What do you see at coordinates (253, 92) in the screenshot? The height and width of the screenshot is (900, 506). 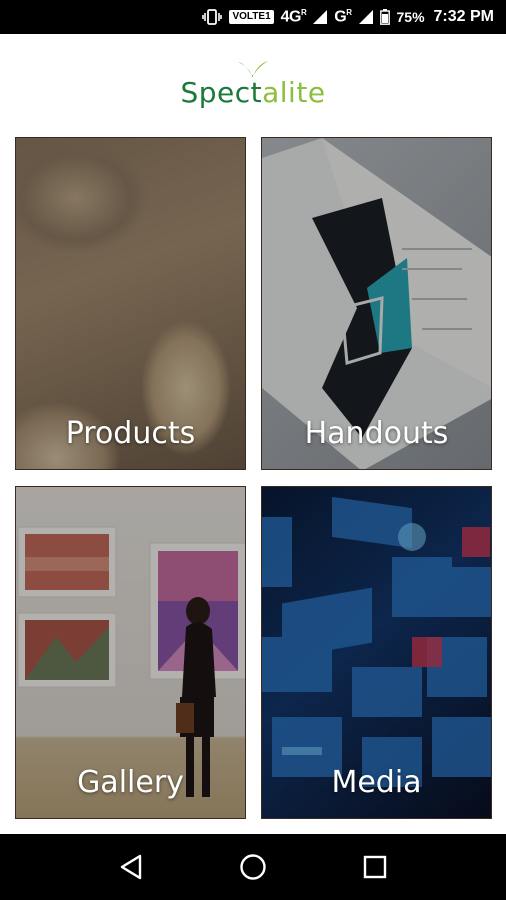 I see `logo-text: Spectalite` at bounding box center [253, 92].